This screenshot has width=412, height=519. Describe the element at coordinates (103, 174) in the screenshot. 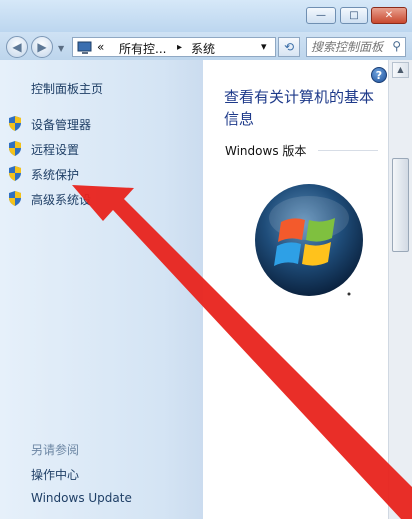

I see `sidebar-item-system-protection: 系统保护` at that location.